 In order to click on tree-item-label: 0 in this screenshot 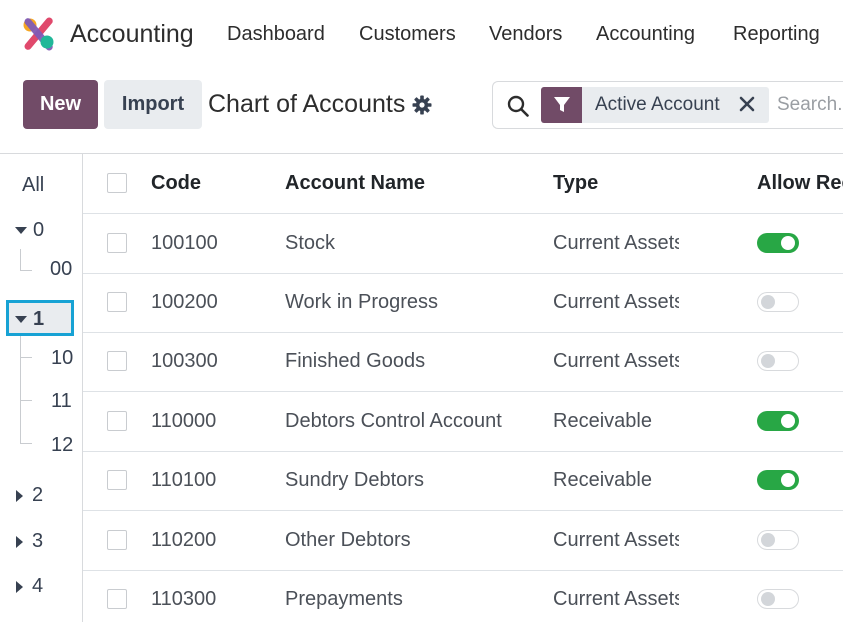, I will do `click(39, 230)`.